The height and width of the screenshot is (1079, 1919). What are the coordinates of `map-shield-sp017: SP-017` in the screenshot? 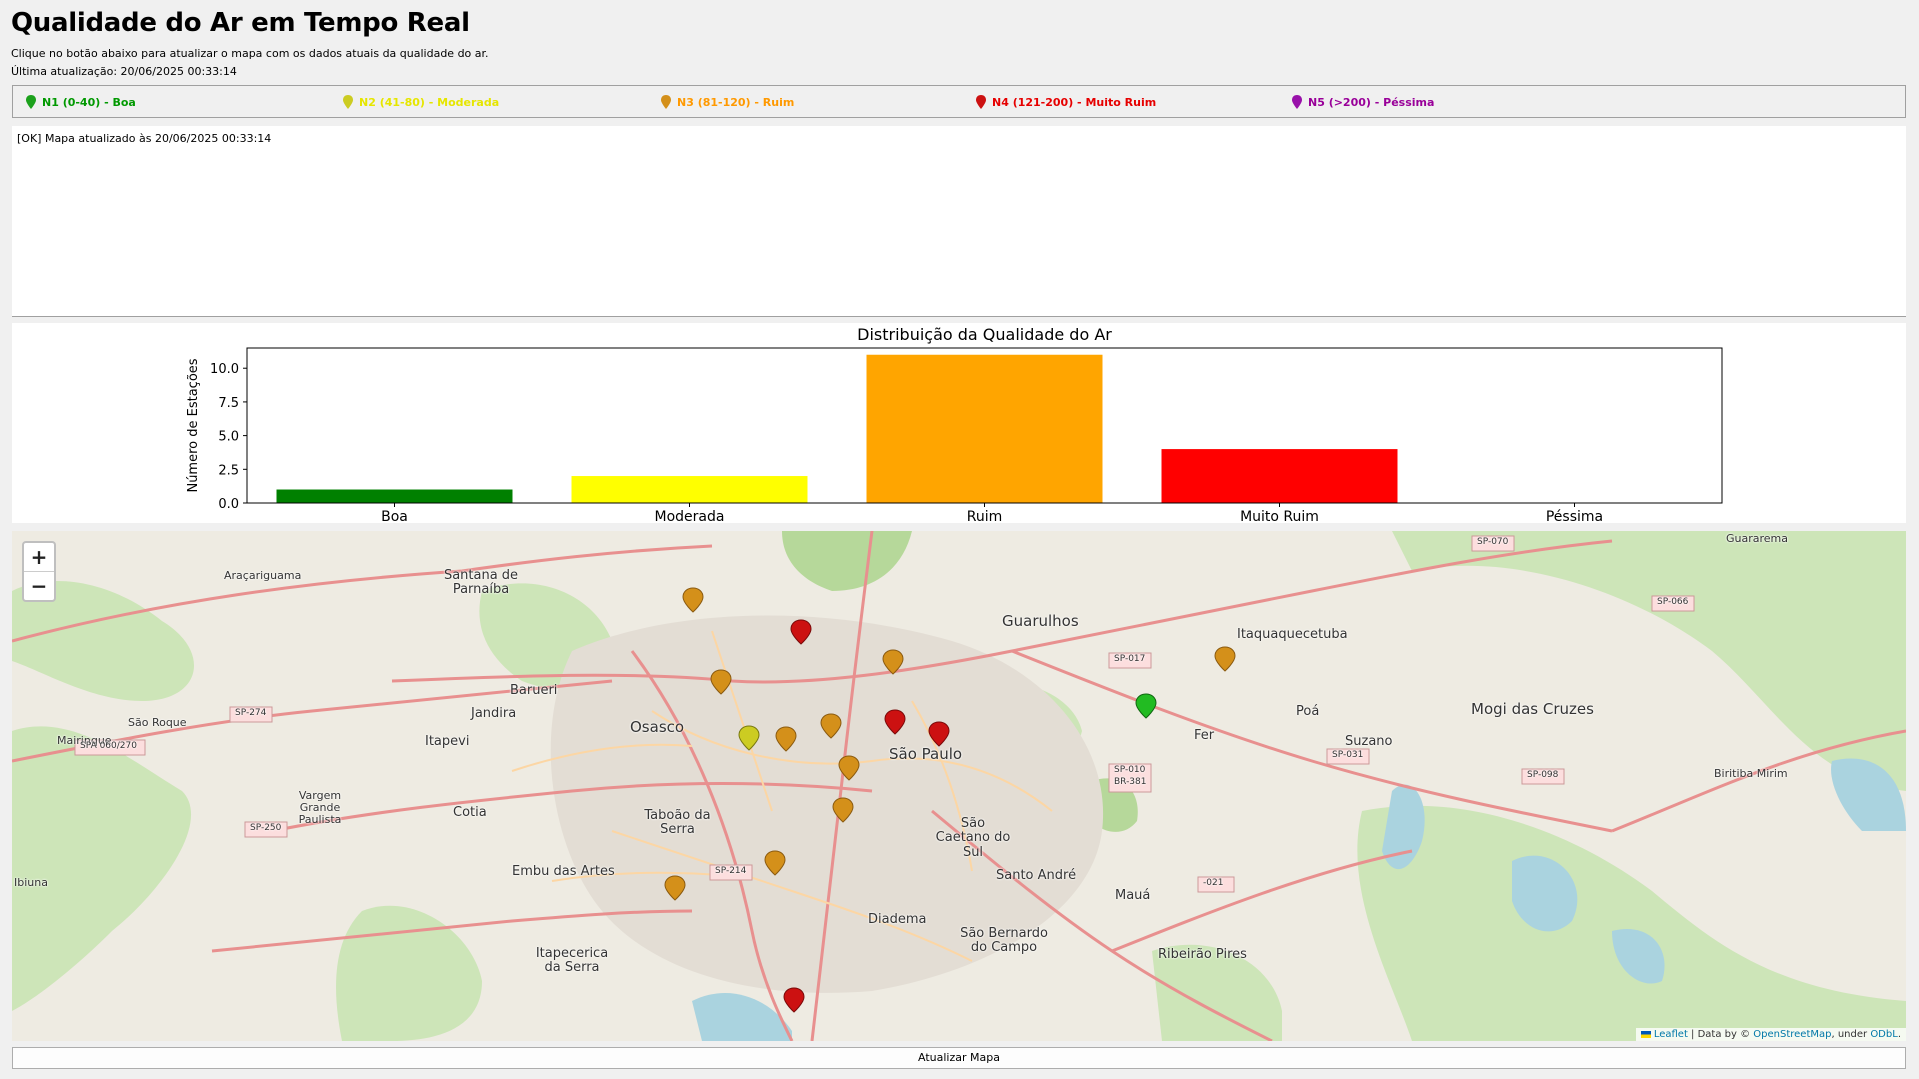 It's located at (1130, 659).